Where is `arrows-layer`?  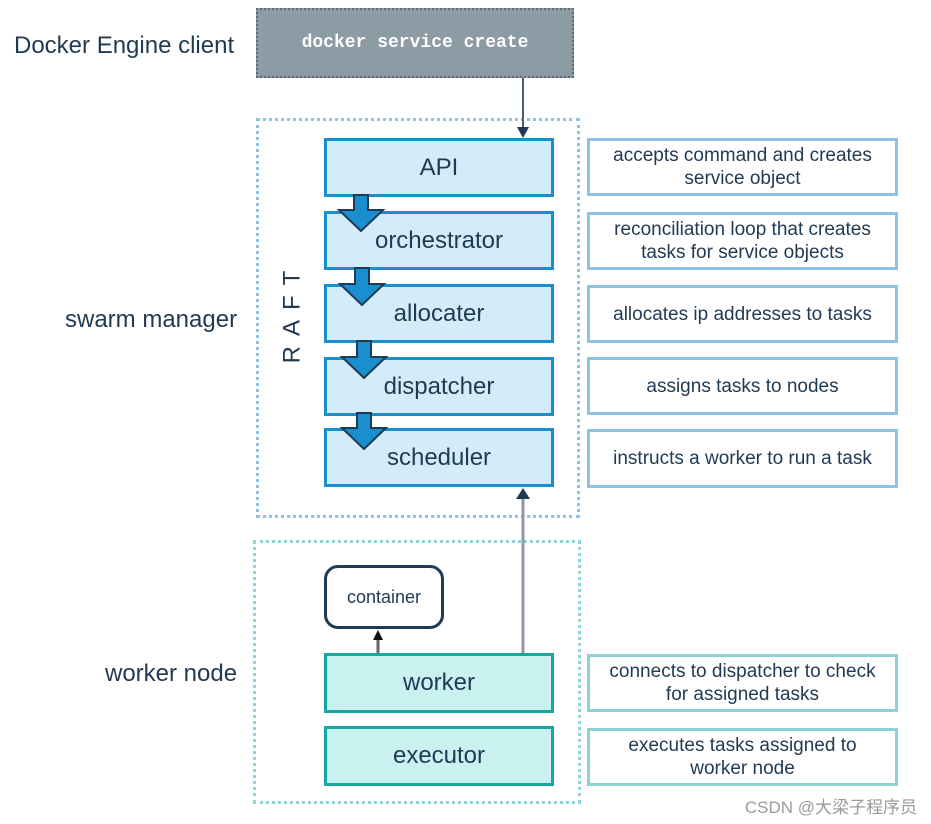
arrows-layer is located at coordinates (433, 365).